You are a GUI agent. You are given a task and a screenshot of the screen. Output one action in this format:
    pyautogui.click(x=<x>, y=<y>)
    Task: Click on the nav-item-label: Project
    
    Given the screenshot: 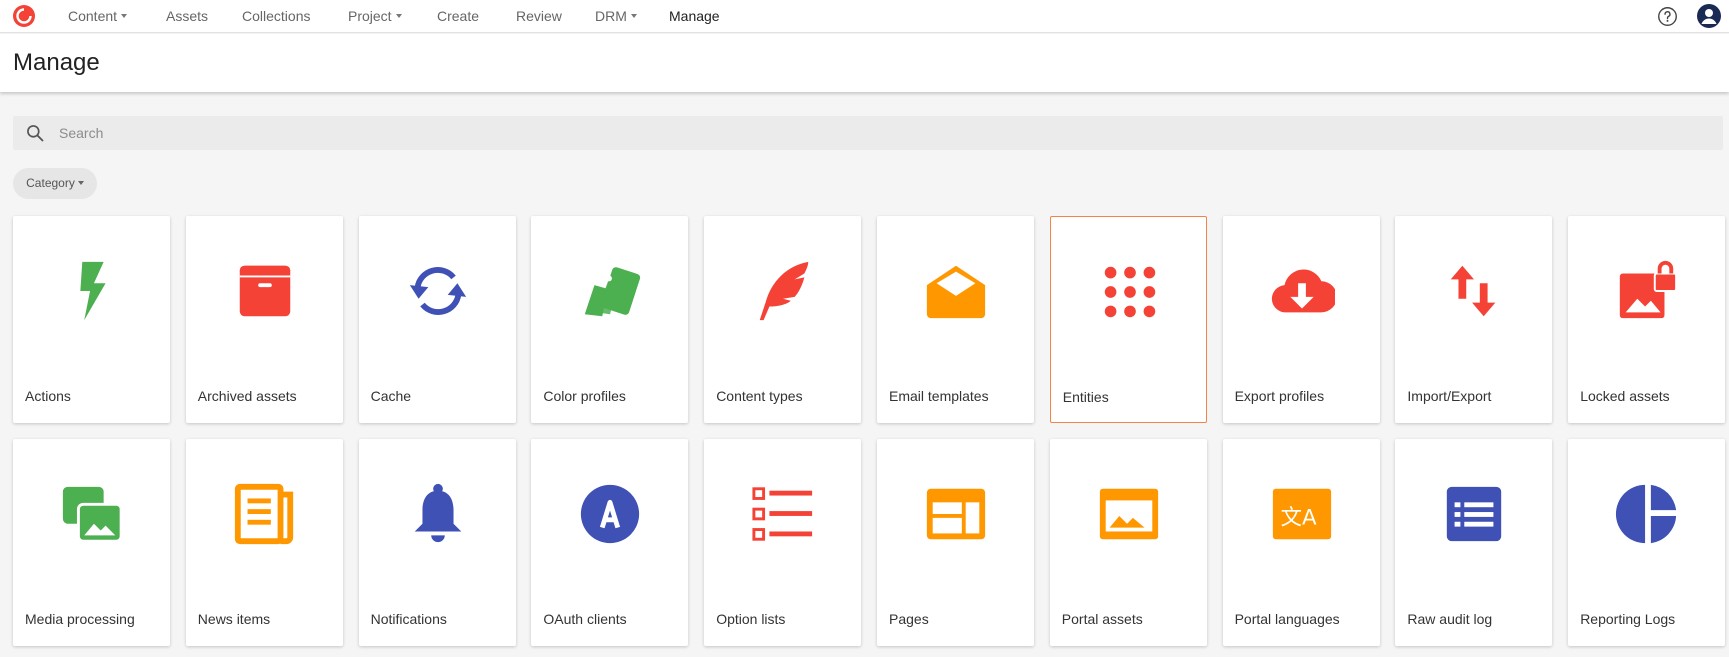 What is the action you would take?
    pyautogui.click(x=370, y=16)
    